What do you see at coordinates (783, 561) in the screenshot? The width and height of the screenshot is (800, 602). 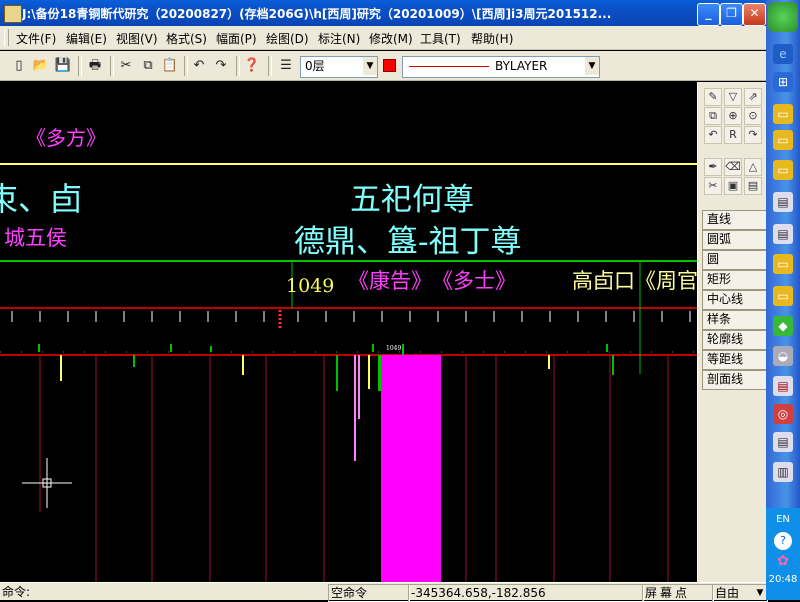 I see `flower-icon: ✿` at bounding box center [783, 561].